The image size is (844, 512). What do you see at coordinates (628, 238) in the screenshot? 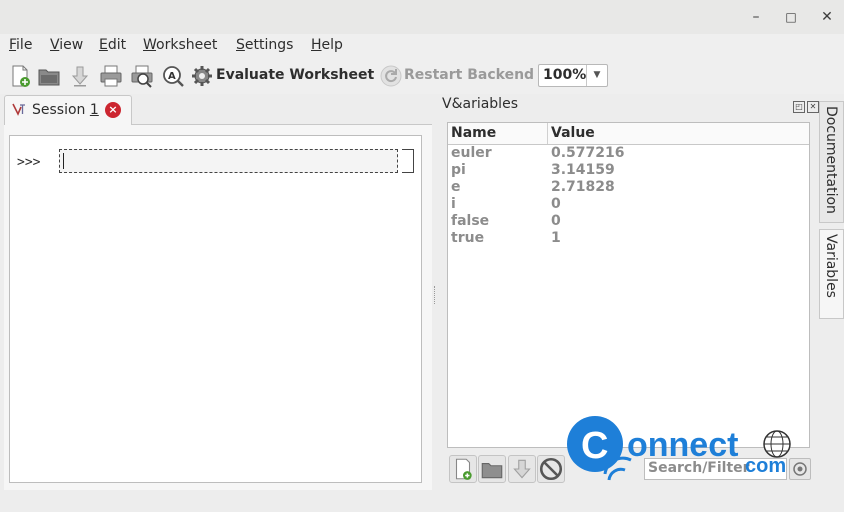
I see `table-row: true 1` at bounding box center [628, 238].